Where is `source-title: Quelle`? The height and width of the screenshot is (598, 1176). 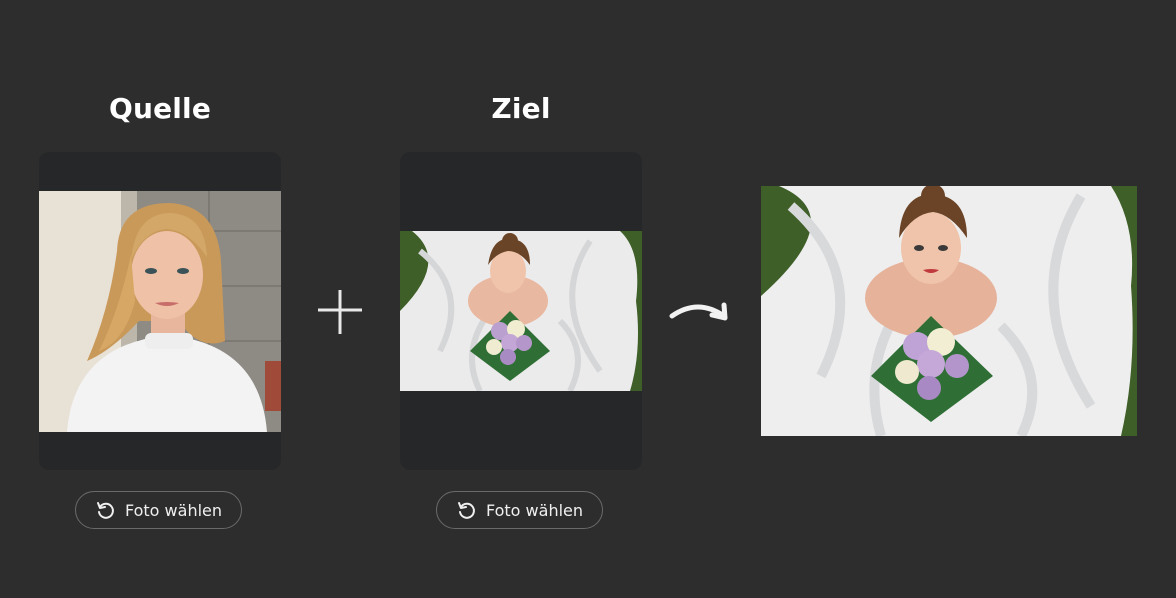
source-title: Quelle is located at coordinates (160, 108).